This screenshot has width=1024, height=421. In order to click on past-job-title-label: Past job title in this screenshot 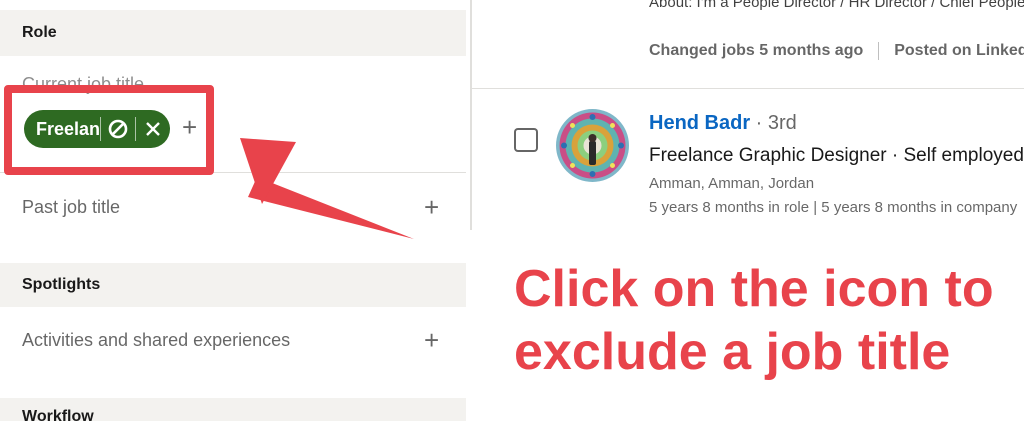, I will do `click(71, 207)`.